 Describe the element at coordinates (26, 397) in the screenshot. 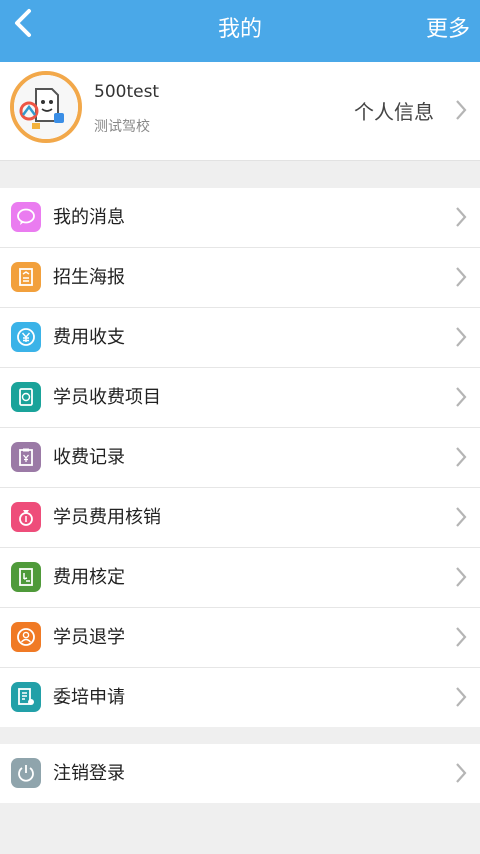

I see `fee-item-icon` at that location.